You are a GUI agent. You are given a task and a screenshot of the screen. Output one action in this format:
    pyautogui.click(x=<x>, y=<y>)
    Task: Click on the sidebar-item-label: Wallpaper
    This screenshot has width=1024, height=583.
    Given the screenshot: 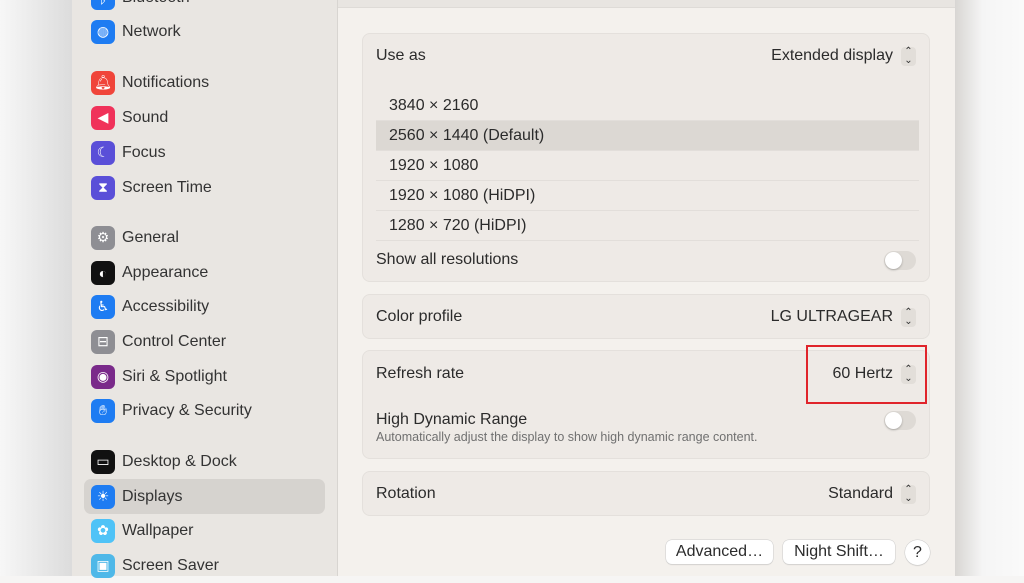 What is the action you would take?
    pyautogui.click(x=158, y=530)
    